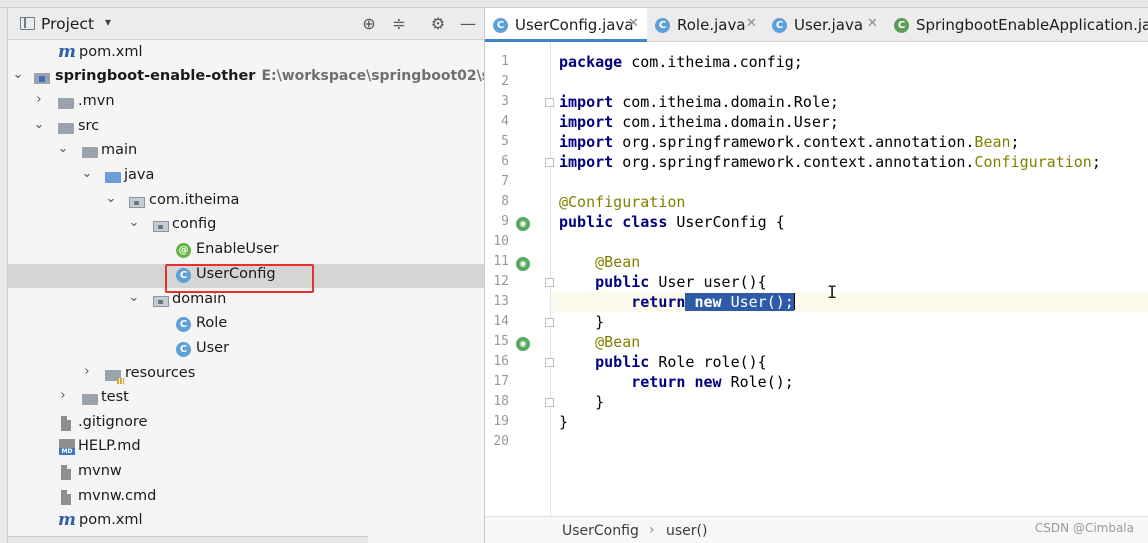 This screenshot has width=1148, height=543. What do you see at coordinates (505, 141) in the screenshot?
I see `line-number: 5` at bounding box center [505, 141].